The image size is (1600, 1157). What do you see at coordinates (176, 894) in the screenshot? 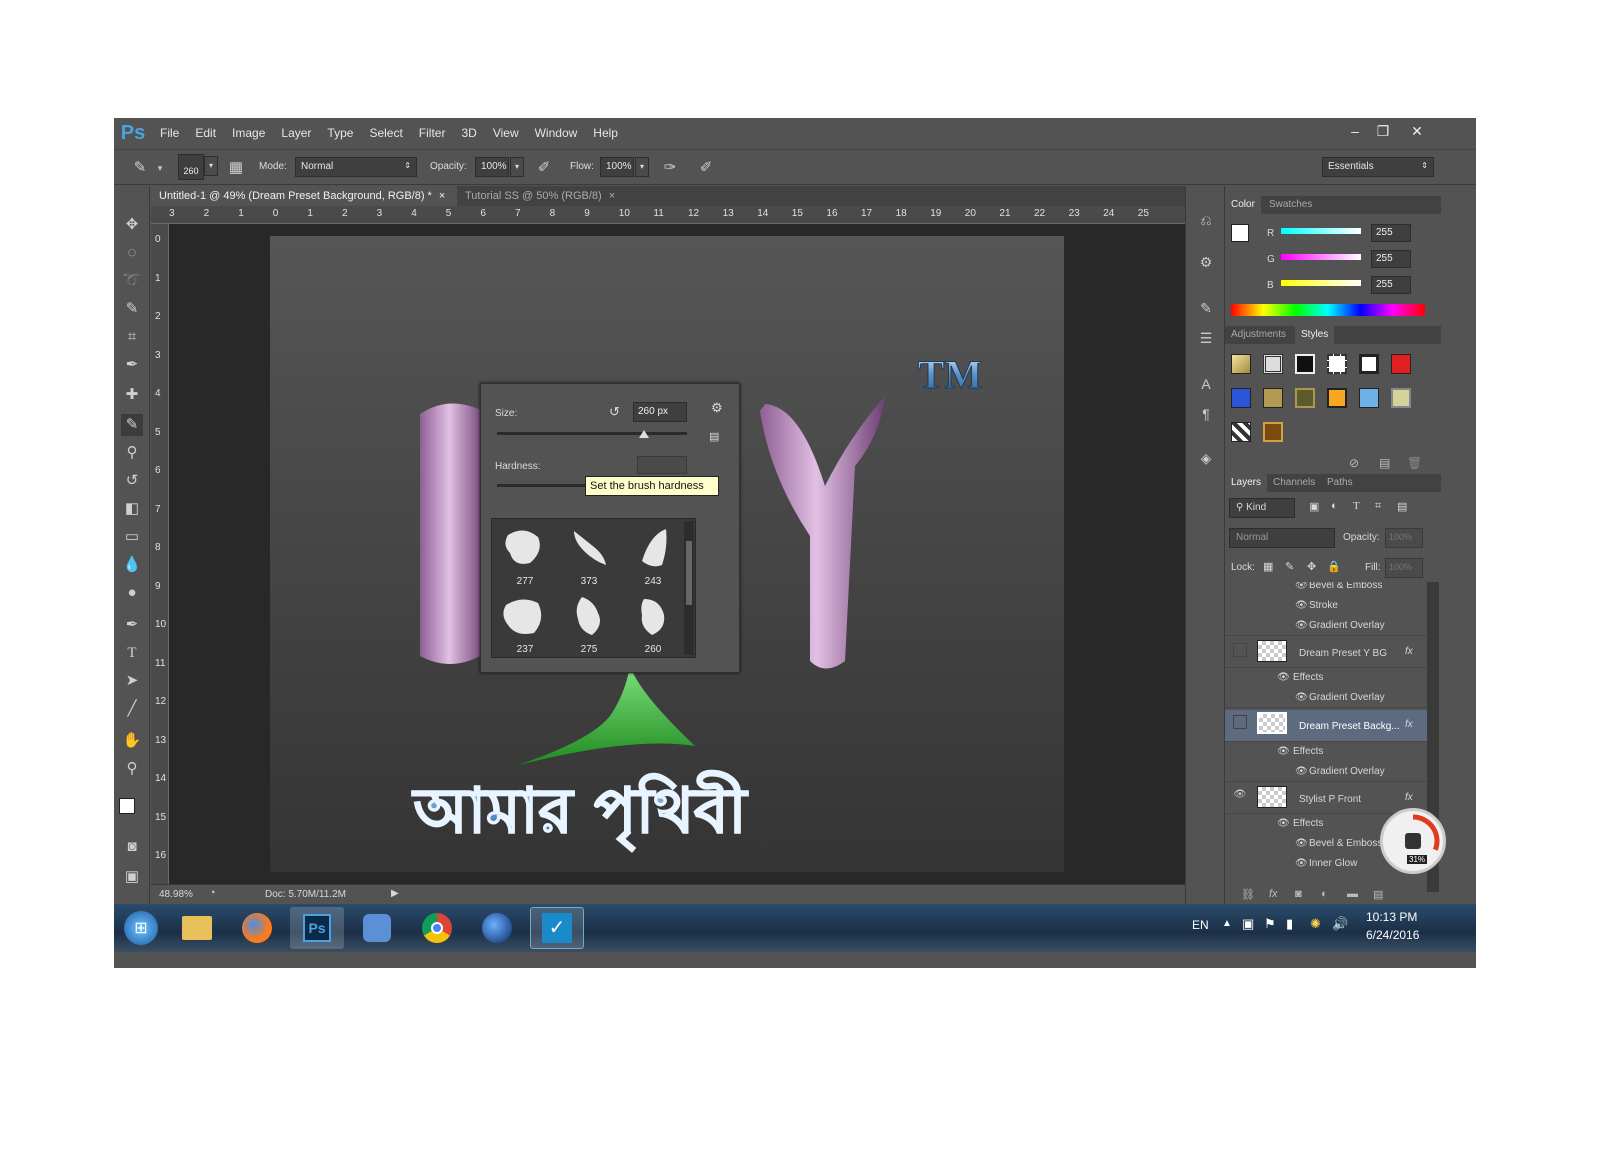
I see `zoom-level: 48.98%` at bounding box center [176, 894].